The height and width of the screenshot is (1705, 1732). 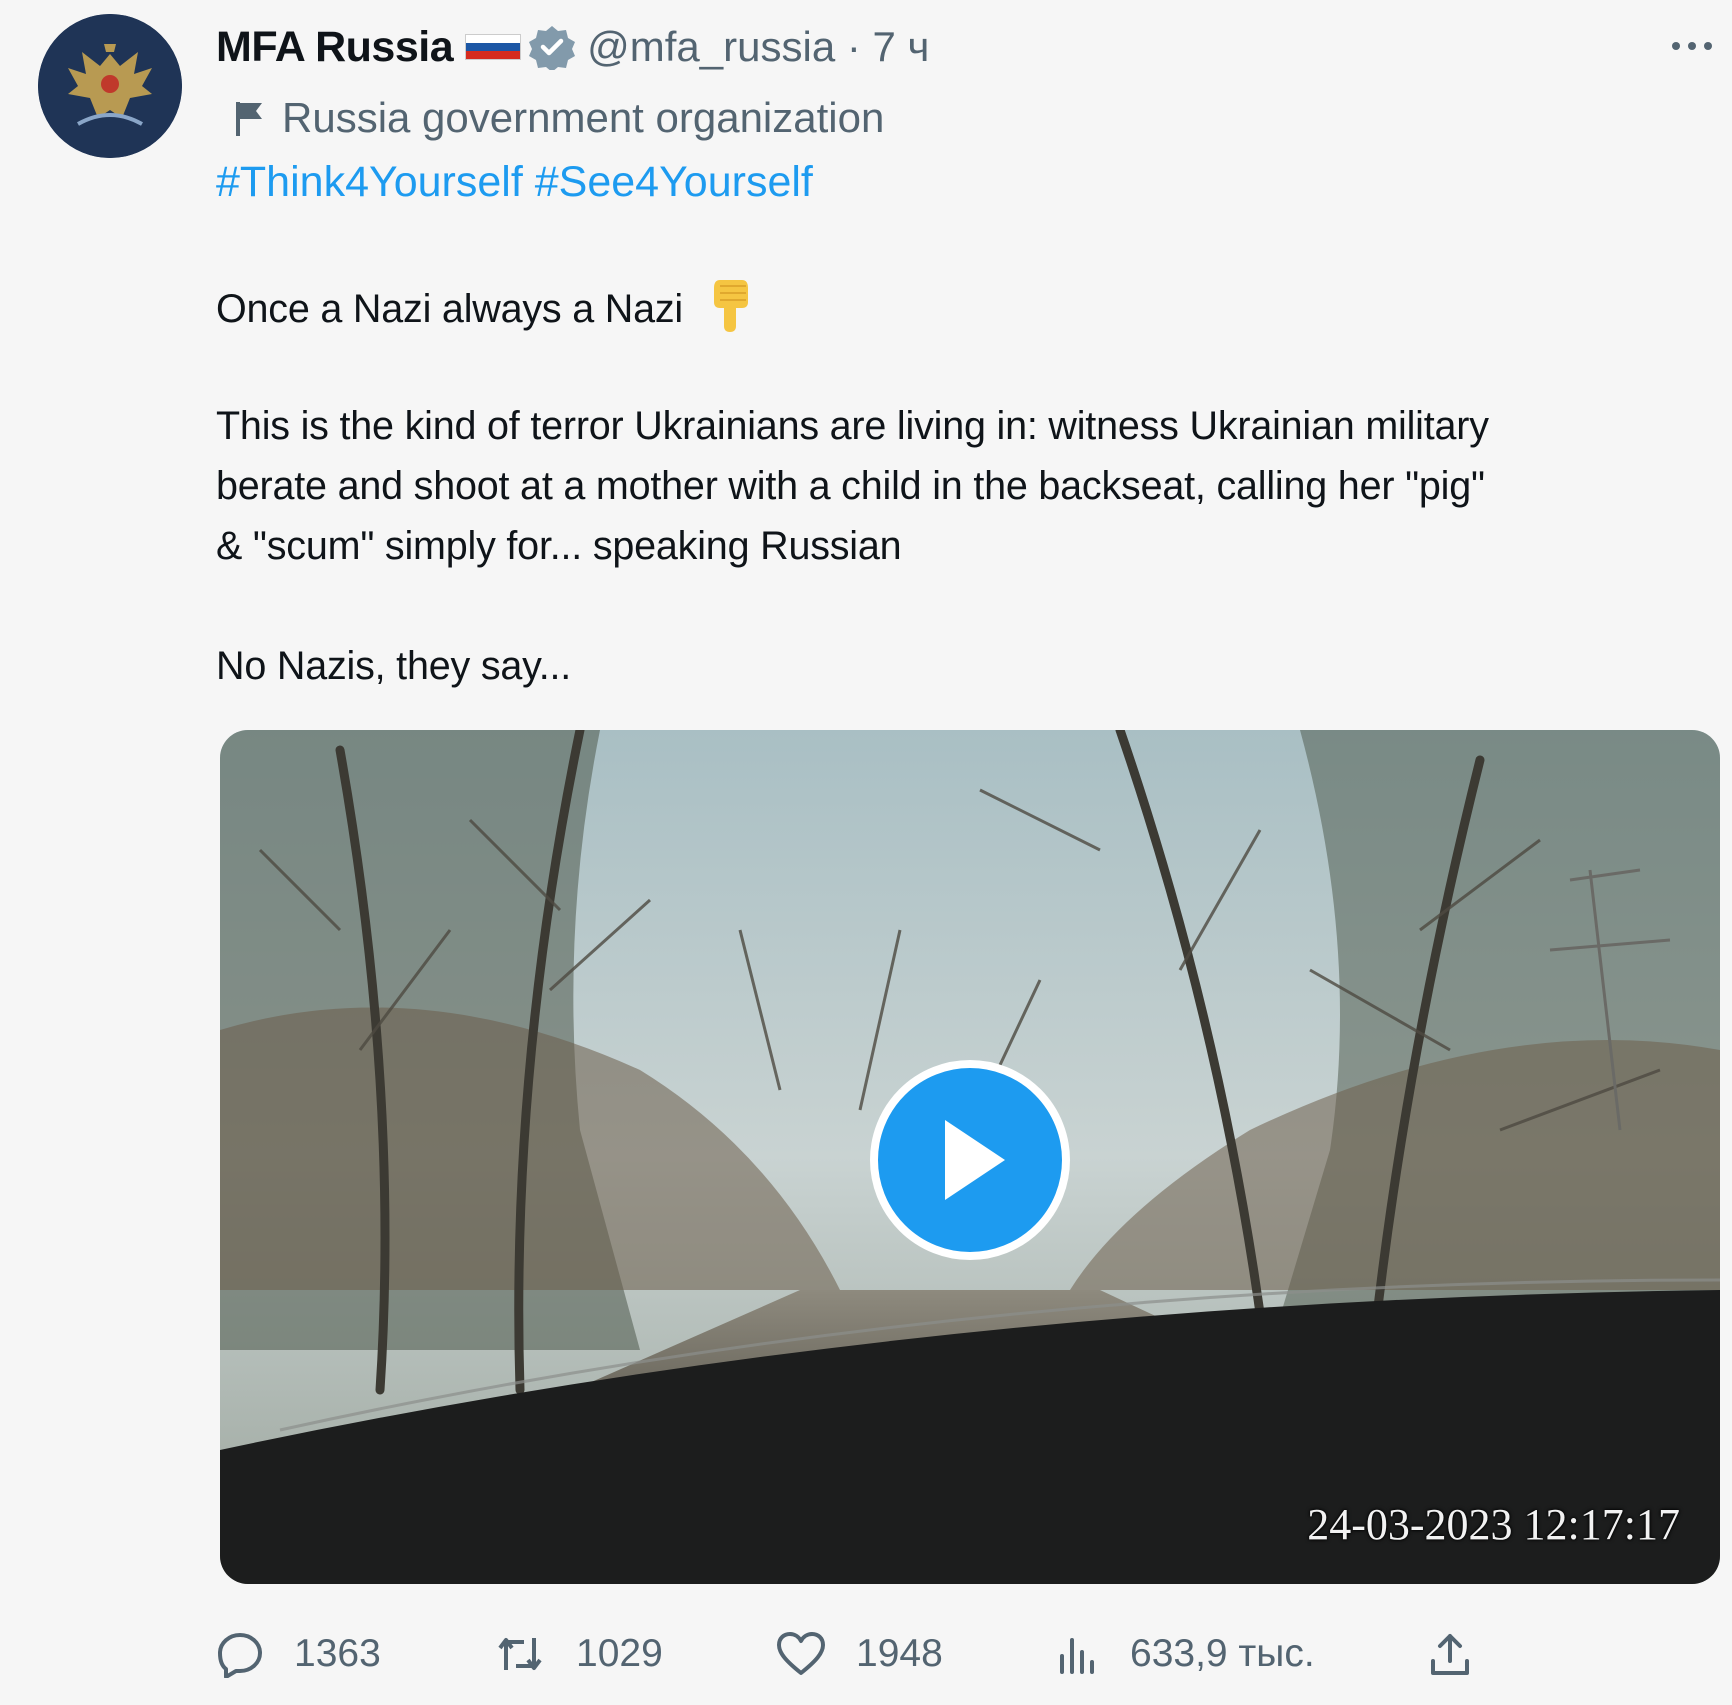 What do you see at coordinates (801, 1653) in the screenshot?
I see `like-icon` at bounding box center [801, 1653].